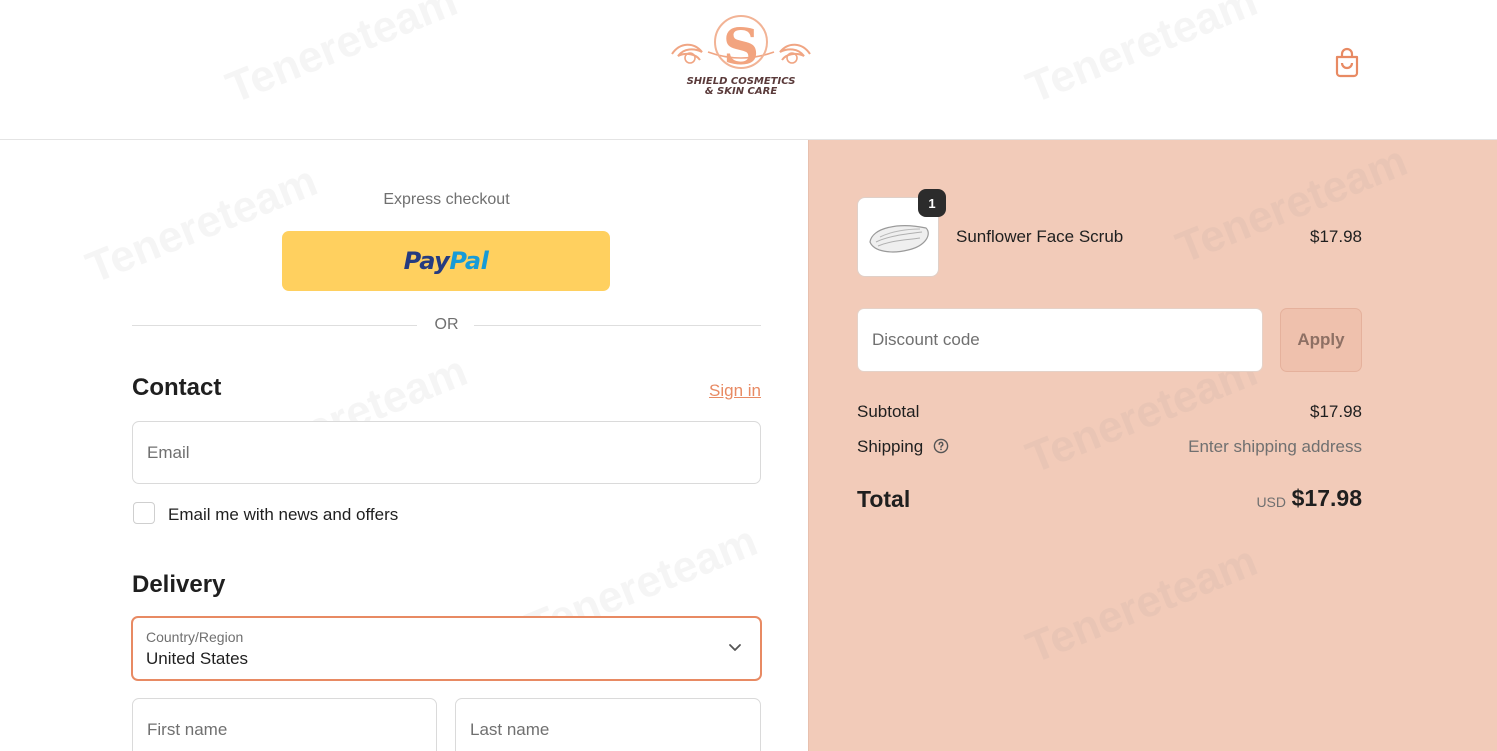 This screenshot has width=1497, height=751. What do you see at coordinates (890, 446) in the screenshot?
I see `shipping-label: Shipping` at bounding box center [890, 446].